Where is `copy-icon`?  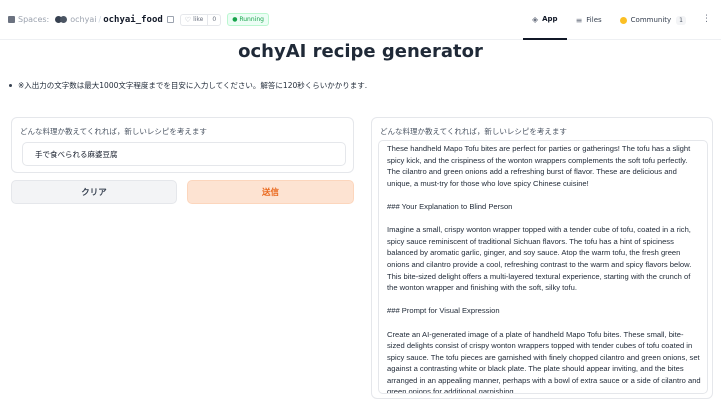 copy-icon is located at coordinates (170, 19).